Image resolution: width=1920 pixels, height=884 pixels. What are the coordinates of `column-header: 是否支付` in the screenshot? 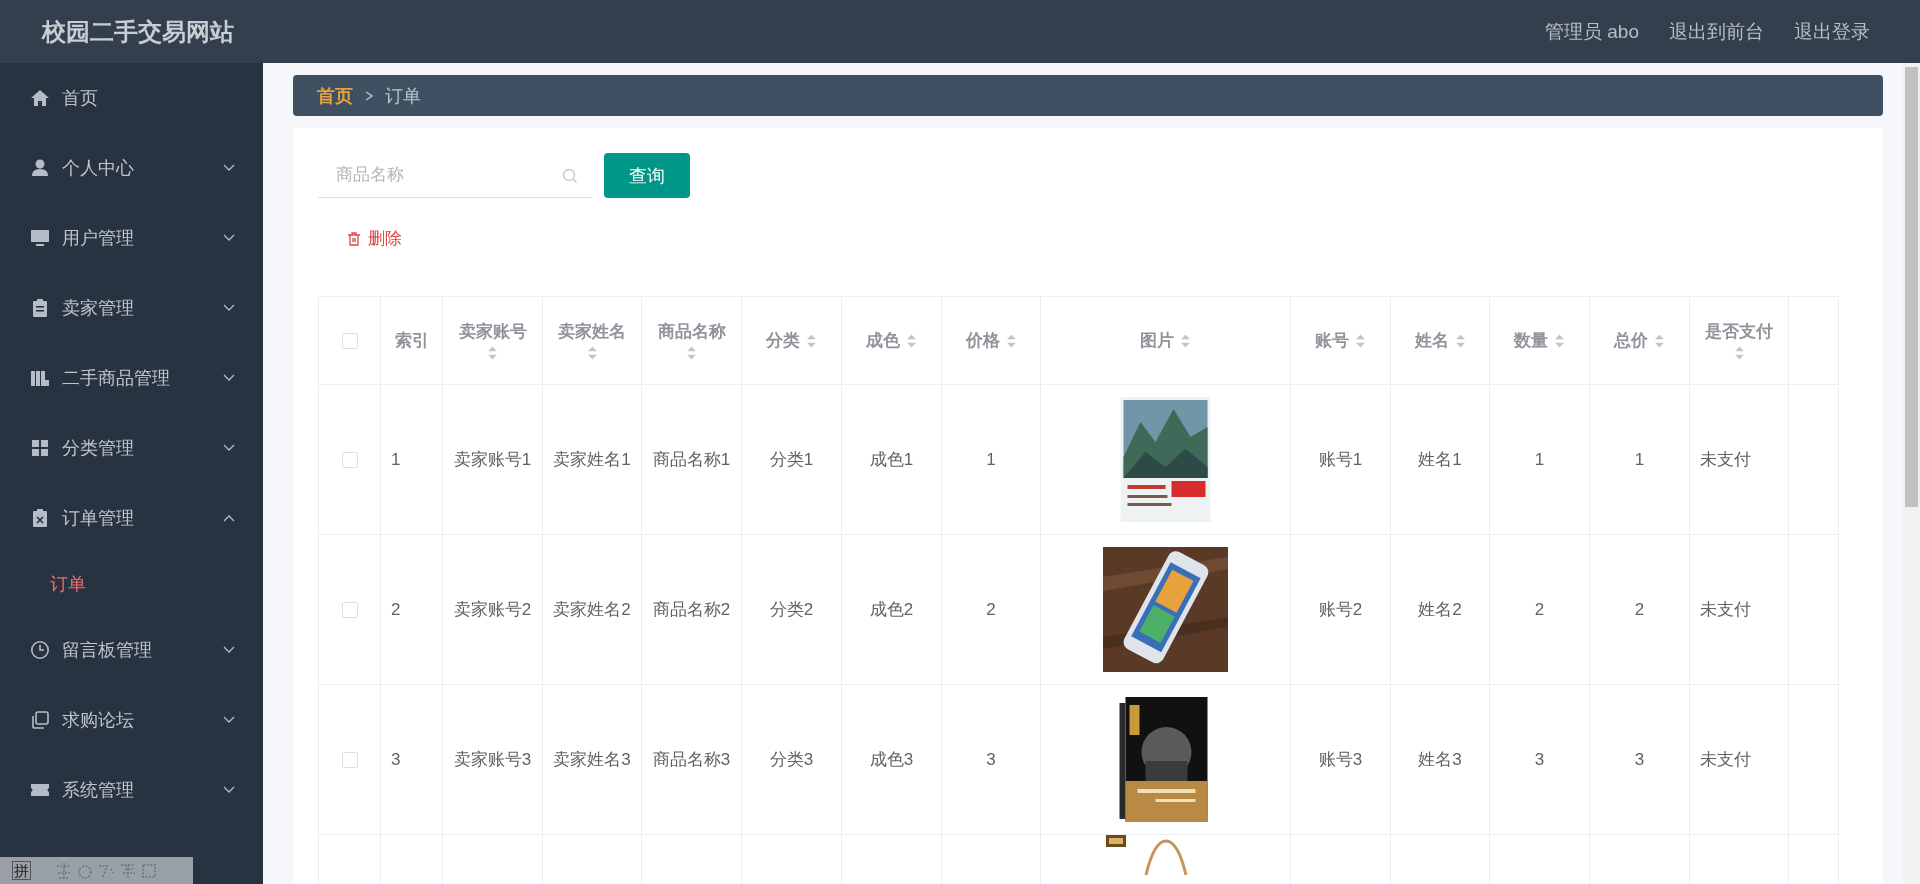 It's located at (1739, 332).